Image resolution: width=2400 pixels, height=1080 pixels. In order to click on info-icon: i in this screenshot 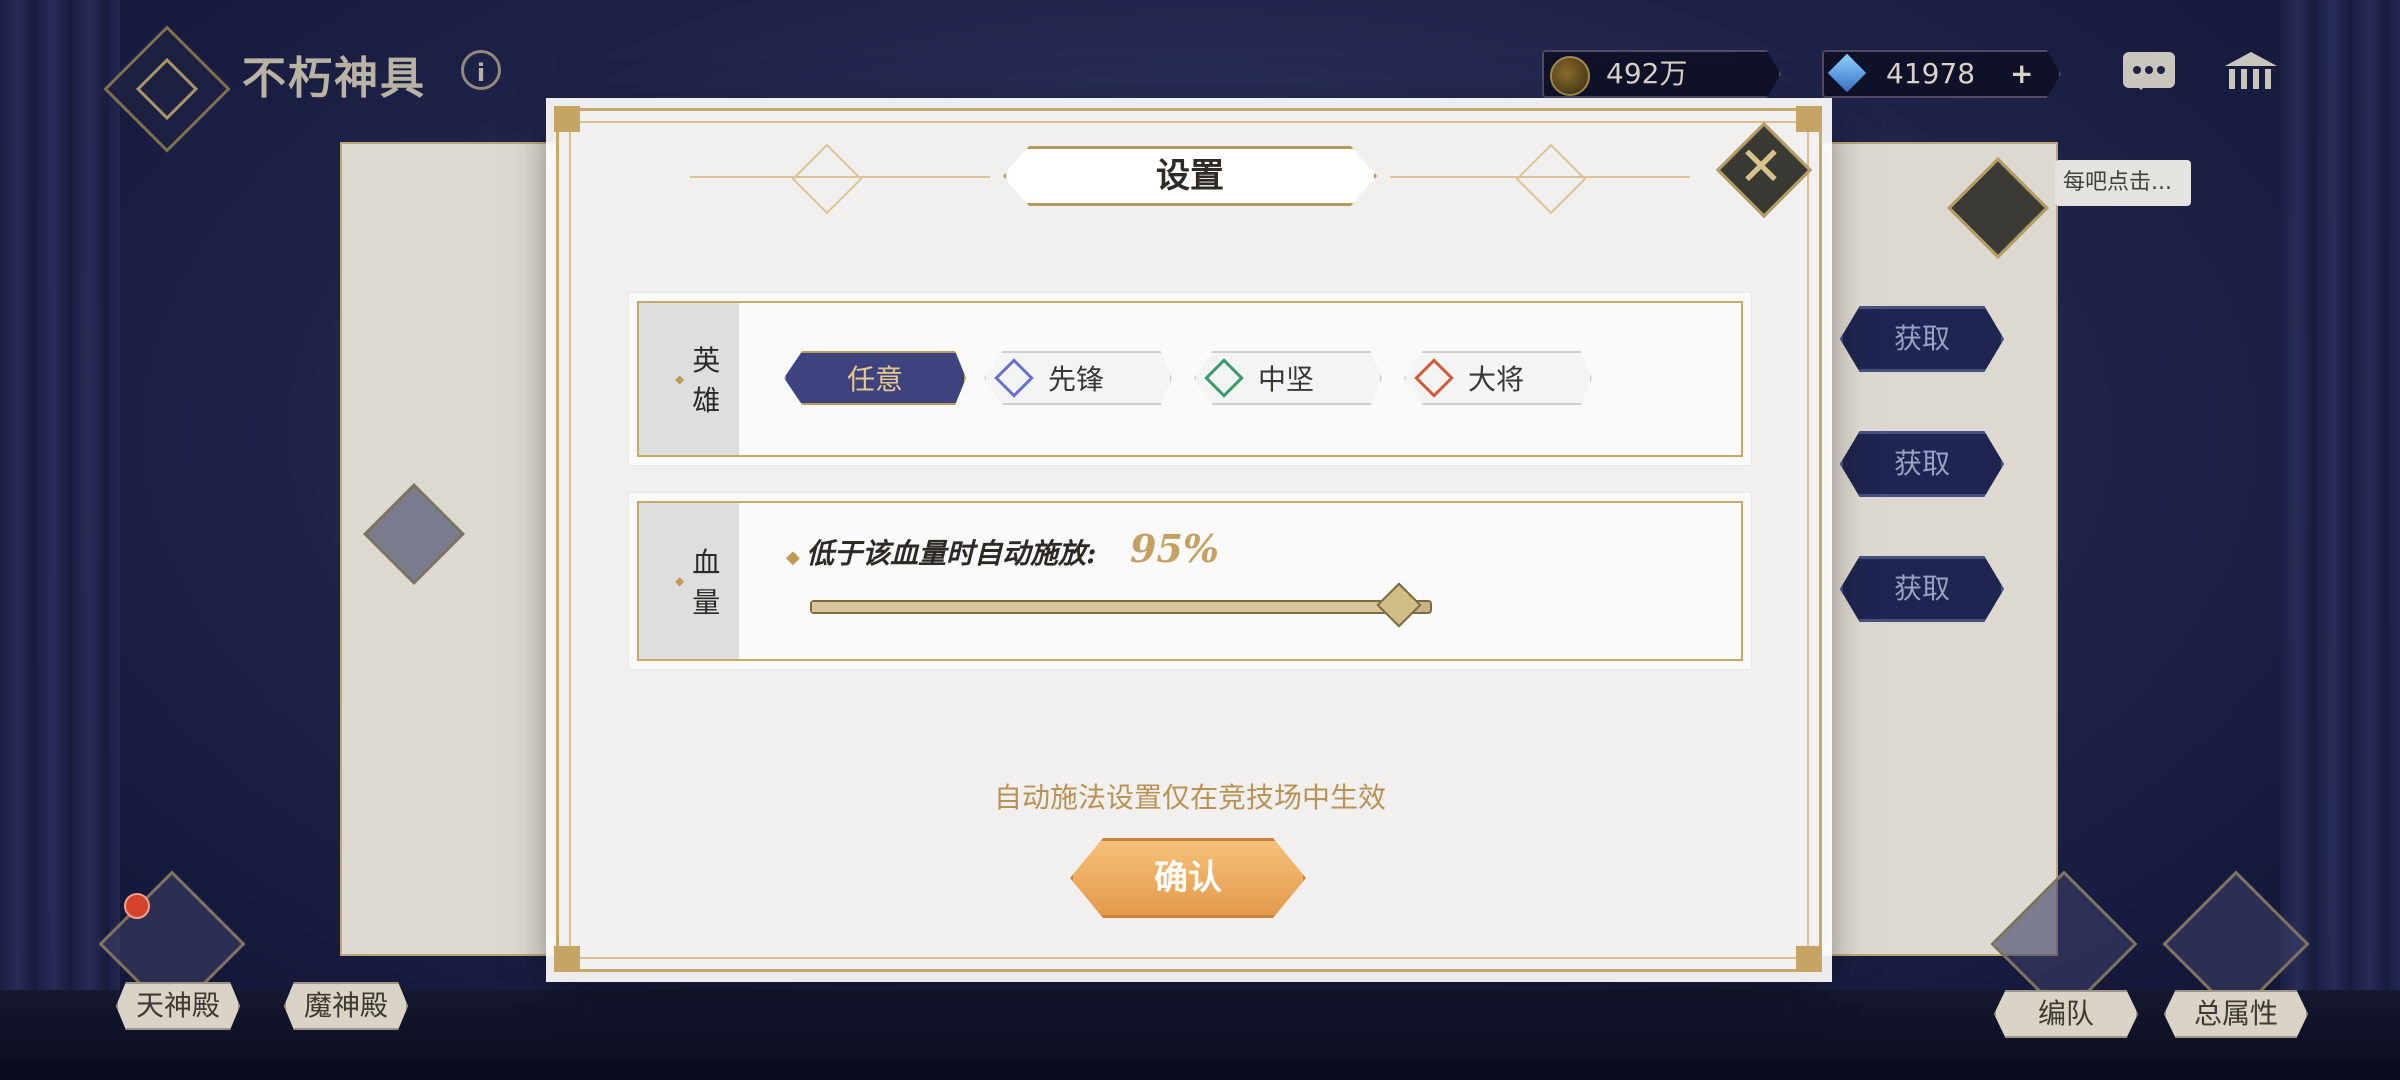, I will do `click(481, 70)`.